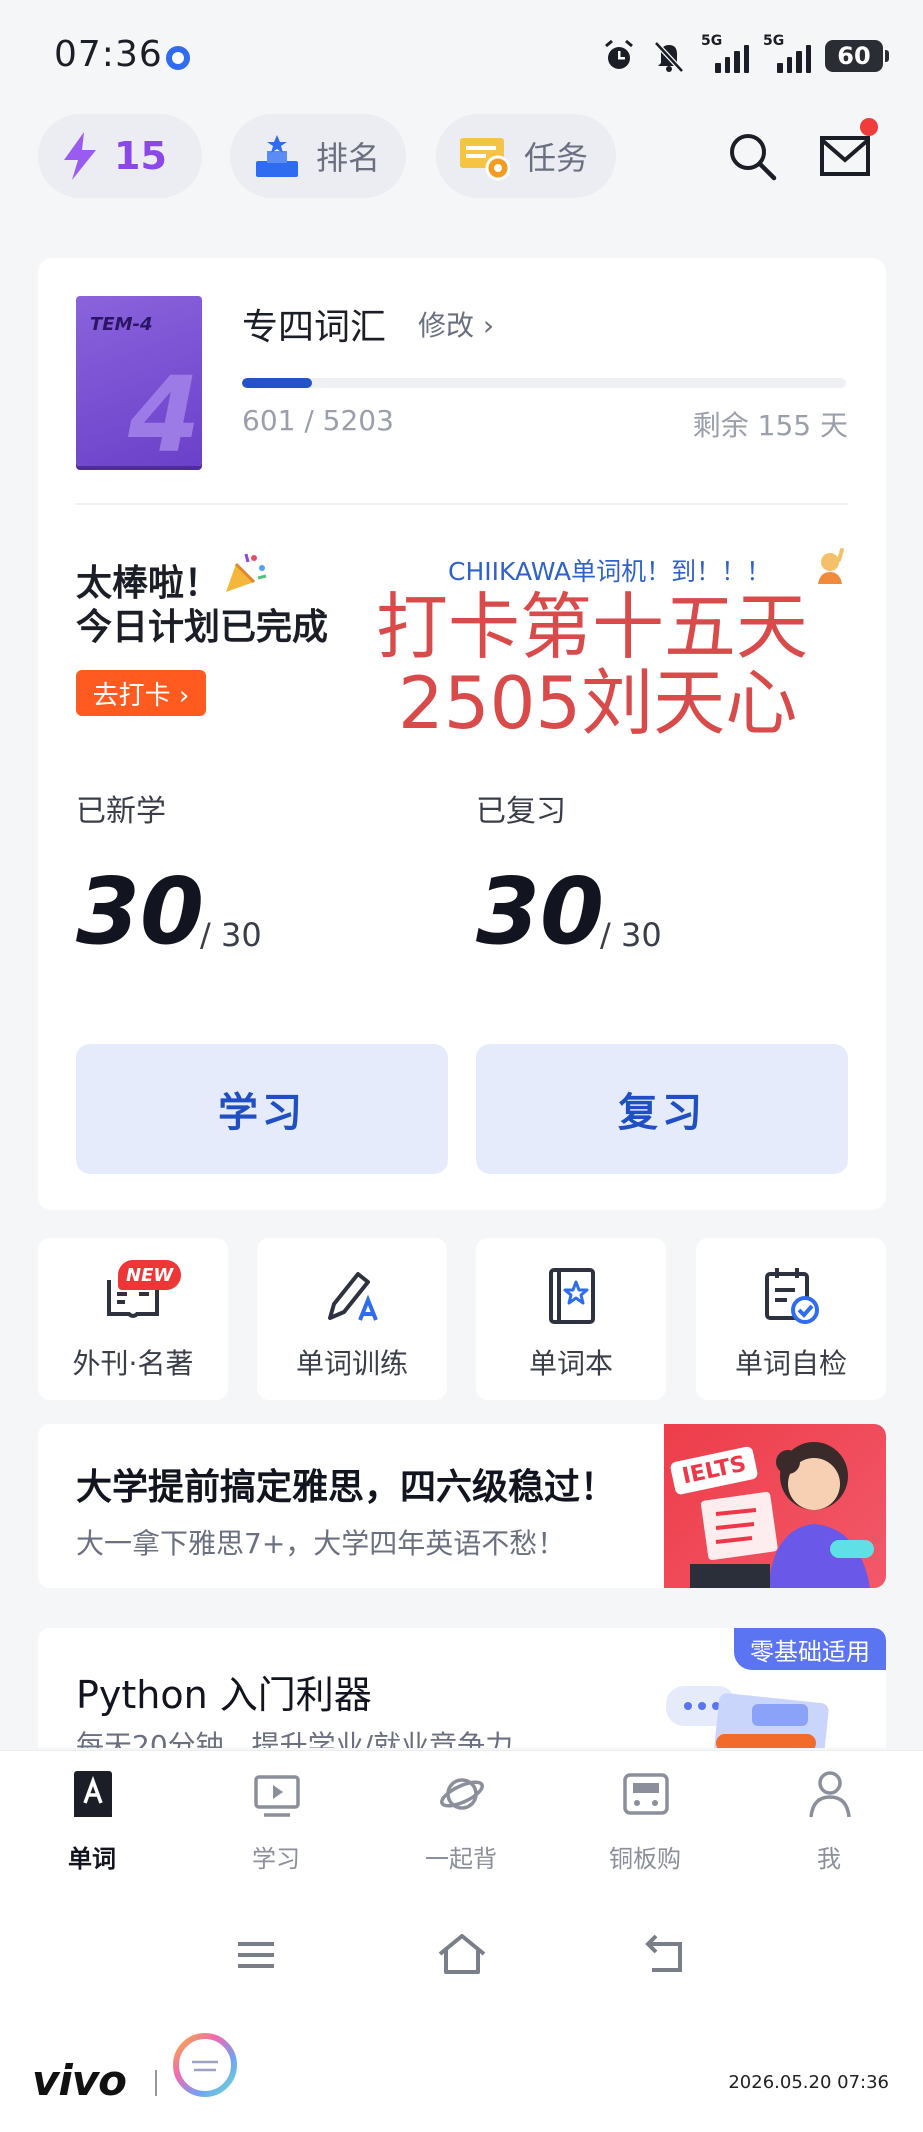 This screenshot has width=923, height=2132. Describe the element at coordinates (353, 1296) in the screenshot. I see `pen-icon` at that location.